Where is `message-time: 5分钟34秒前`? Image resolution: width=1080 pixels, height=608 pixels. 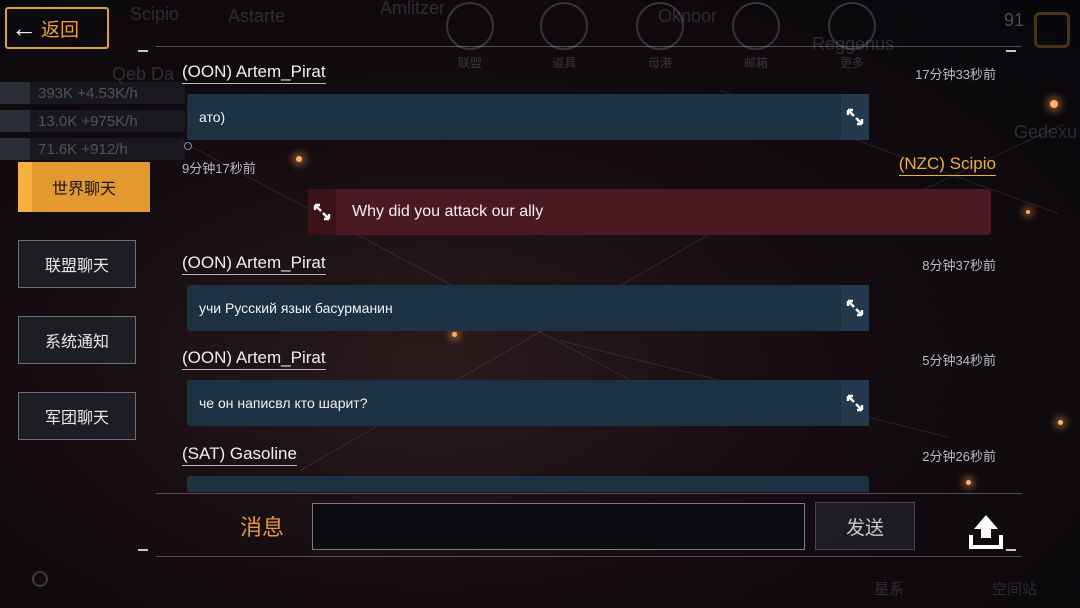
message-time: 5分钟34秒前 is located at coordinates (959, 360).